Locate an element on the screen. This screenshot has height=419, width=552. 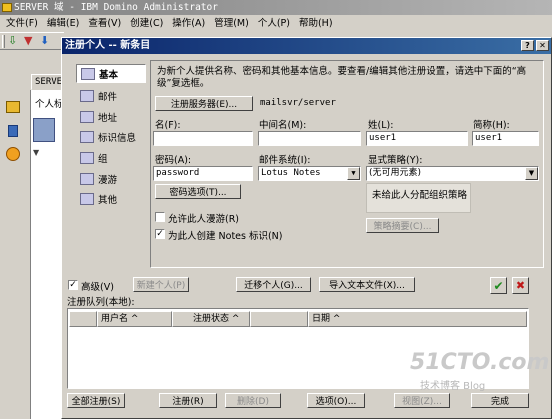
folder-icon is located at coordinates (13, 107).